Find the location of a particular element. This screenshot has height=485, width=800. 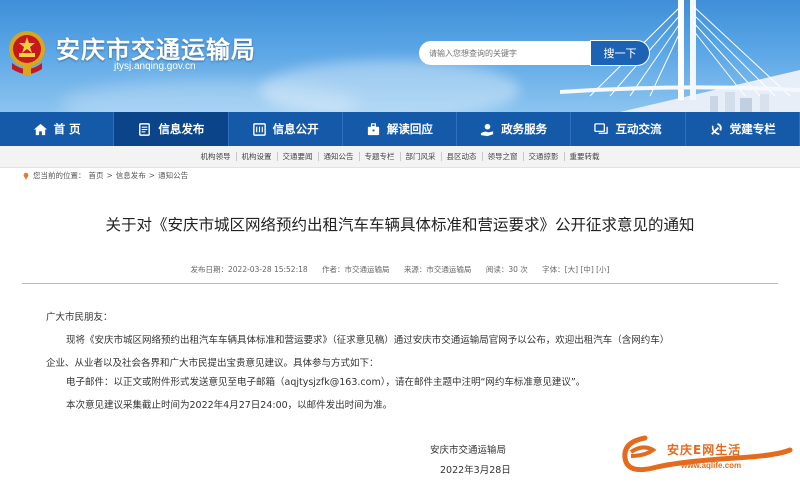

nav-item-interaction: 互动交流 is located at coordinates (628, 129).